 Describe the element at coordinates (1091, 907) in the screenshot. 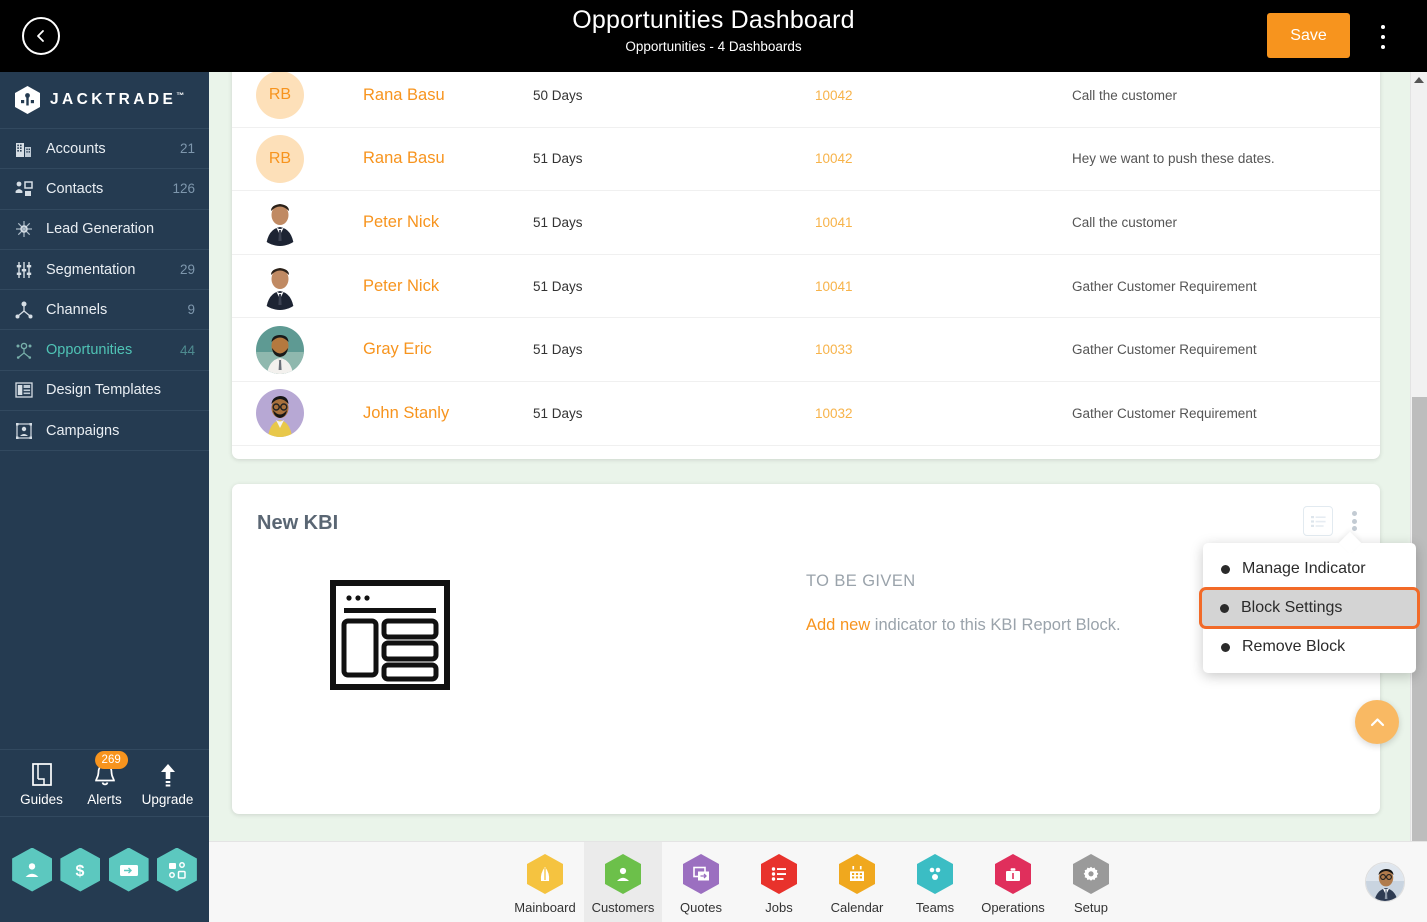

I see `bottom-nav-label: Setup` at that location.